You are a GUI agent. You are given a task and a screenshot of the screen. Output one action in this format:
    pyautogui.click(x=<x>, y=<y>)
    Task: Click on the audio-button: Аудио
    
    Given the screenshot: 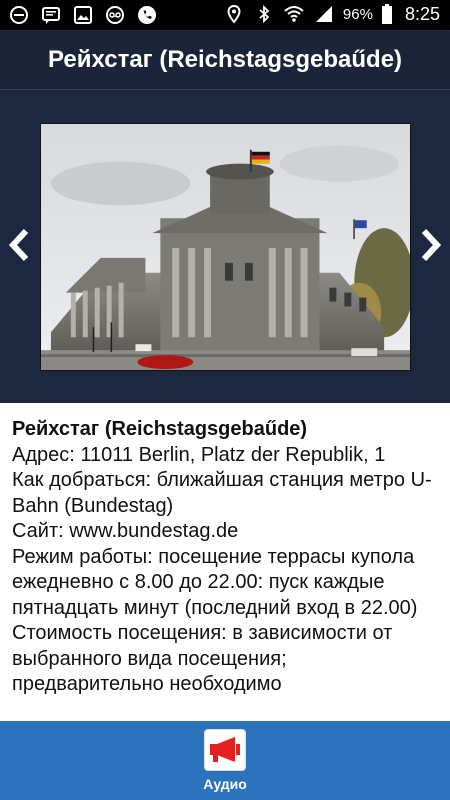 What is the action you would take?
    pyautogui.click(x=225, y=762)
    